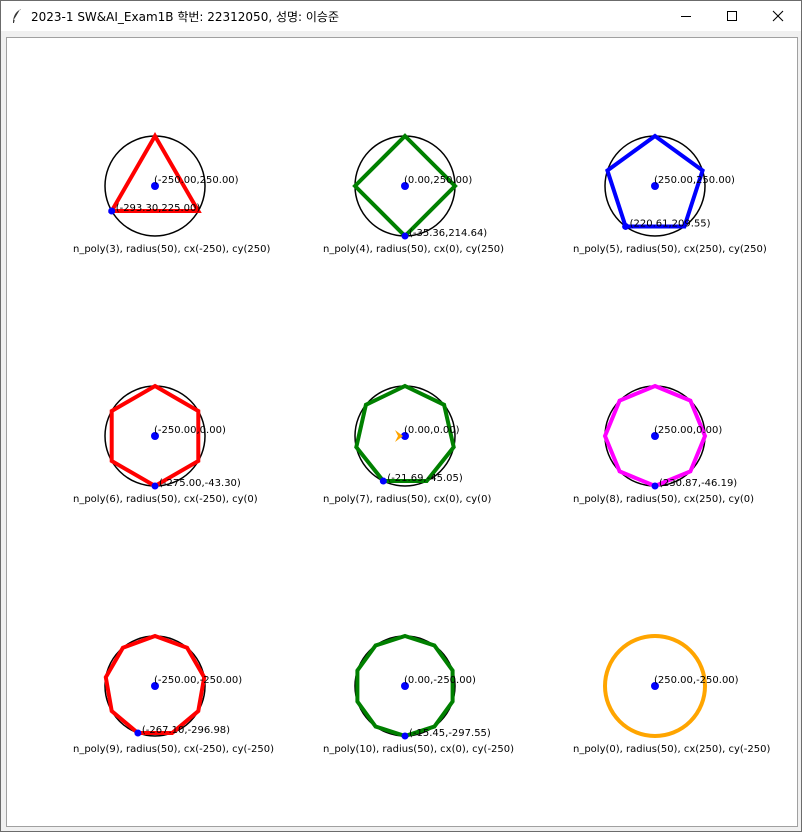 This screenshot has width=802, height=832. Describe the element at coordinates (158, 208) in the screenshot. I see `vertex-label: (-293.30,225.00)` at that location.